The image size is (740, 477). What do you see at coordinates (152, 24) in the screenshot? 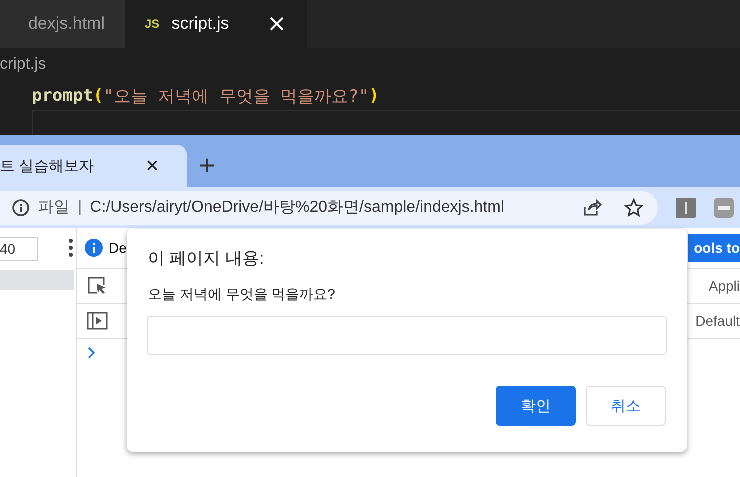
I see `js-file-icon: JS` at bounding box center [152, 24].